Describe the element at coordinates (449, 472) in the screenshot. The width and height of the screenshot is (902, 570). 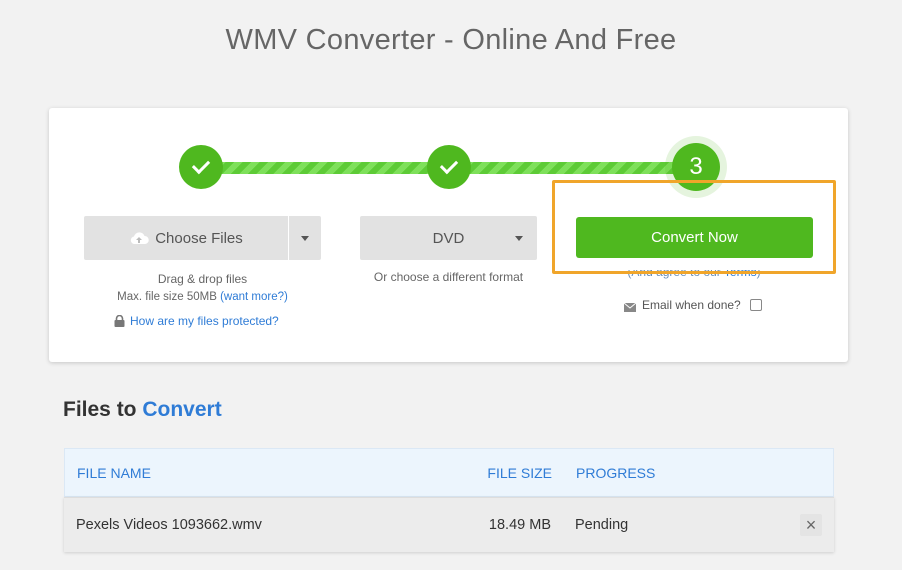
I see `files-table-header: FILE NAME FILE SIZE PROGRESS` at that location.